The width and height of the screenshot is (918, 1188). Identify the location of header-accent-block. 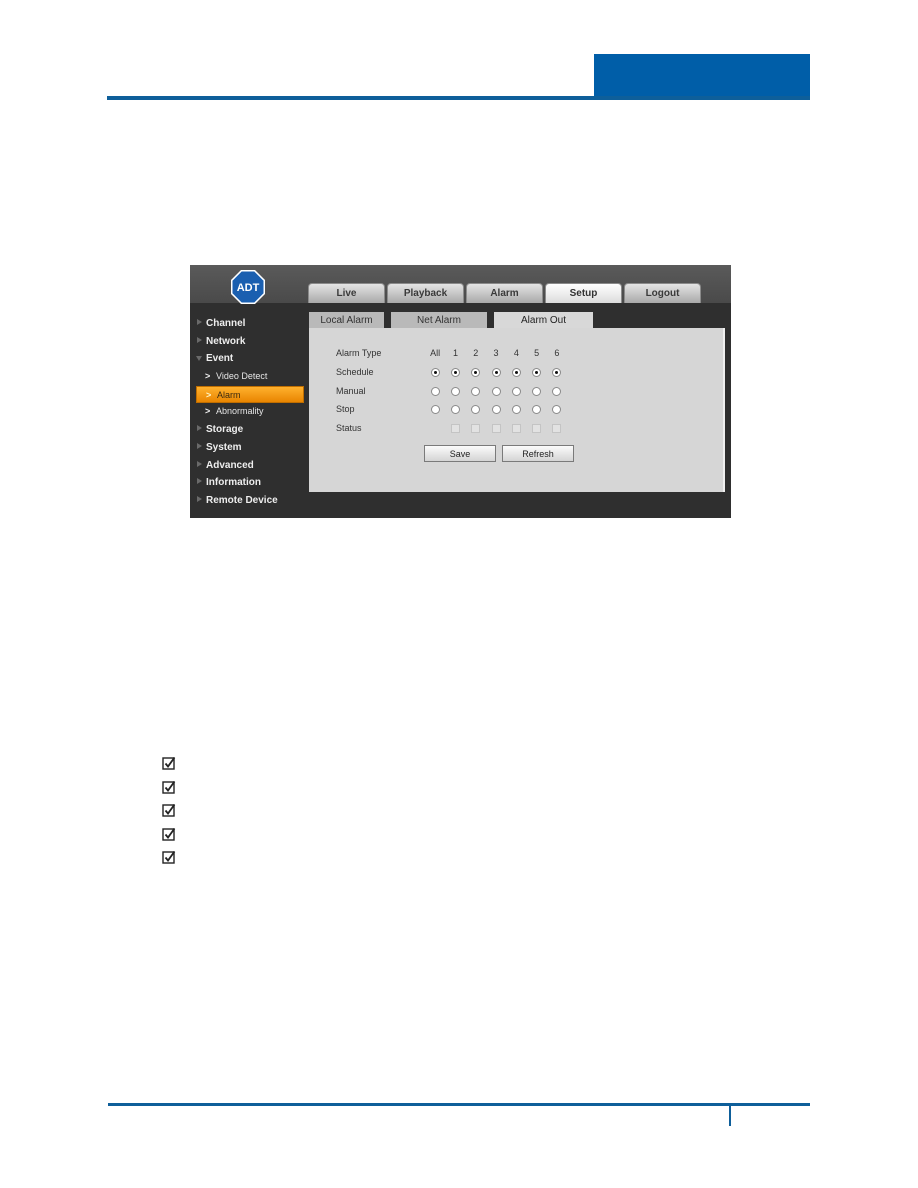
(702, 77).